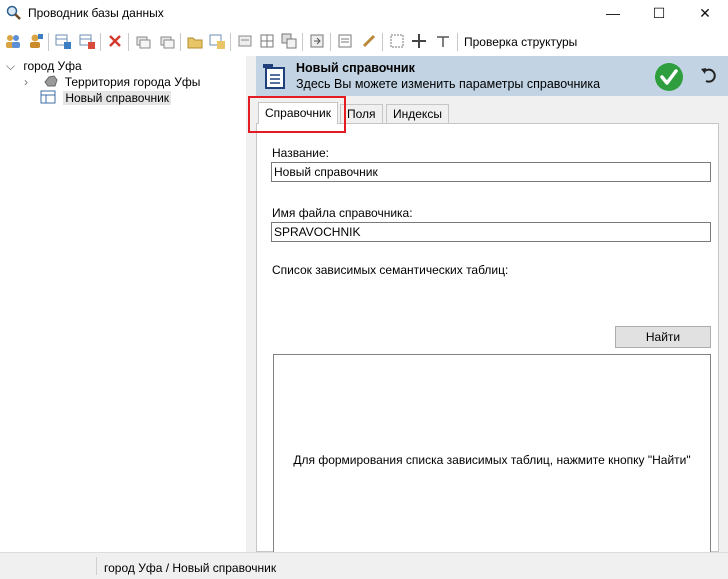 This screenshot has height=579, width=728. Describe the element at coordinates (115, 41) in the screenshot. I see `delete-icon` at that location.